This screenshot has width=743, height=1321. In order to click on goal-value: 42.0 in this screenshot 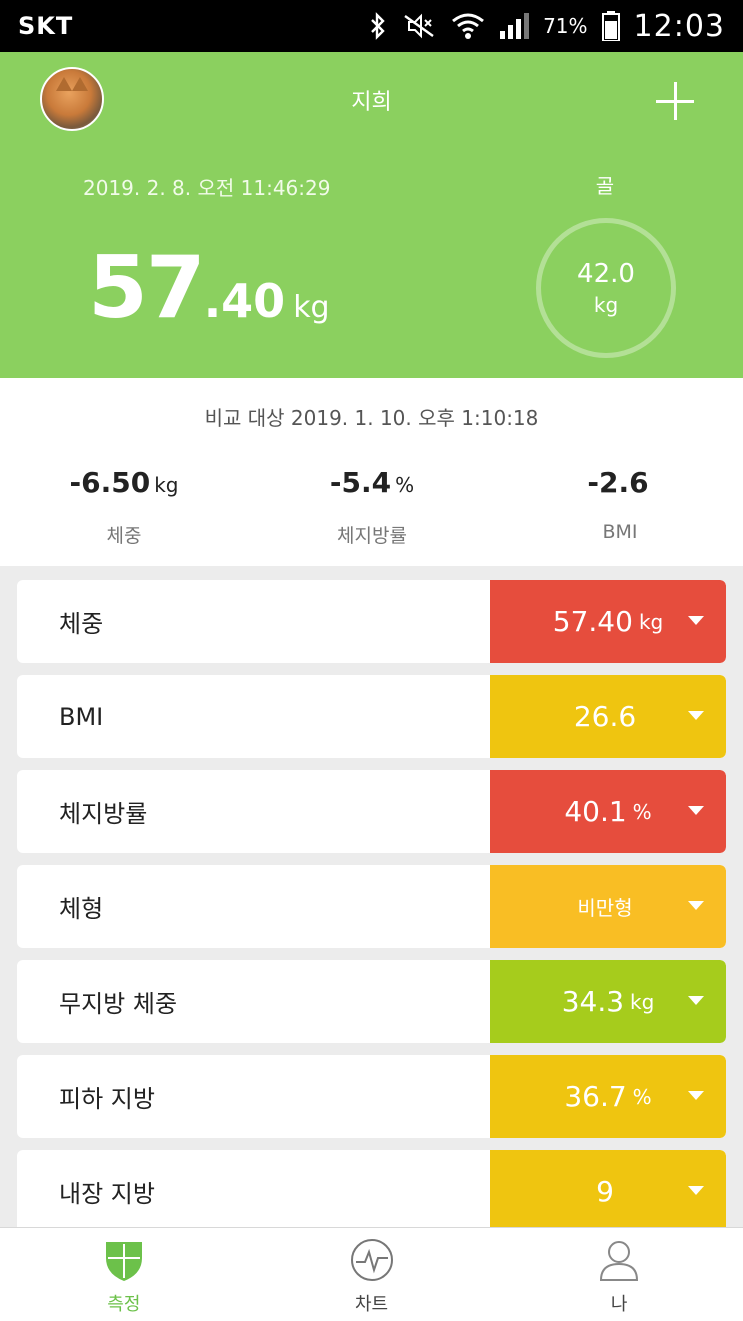, I will do `click(606, 274)`.